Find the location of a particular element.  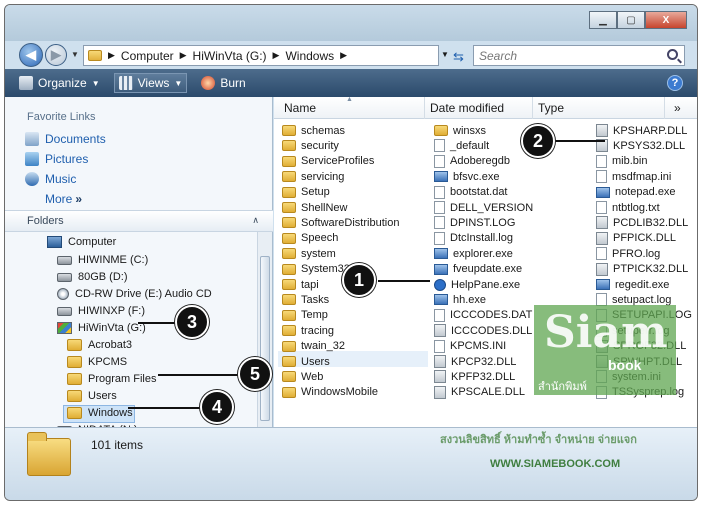

address-dropdown-icon: ▼ is located at coordinates (445, 54).